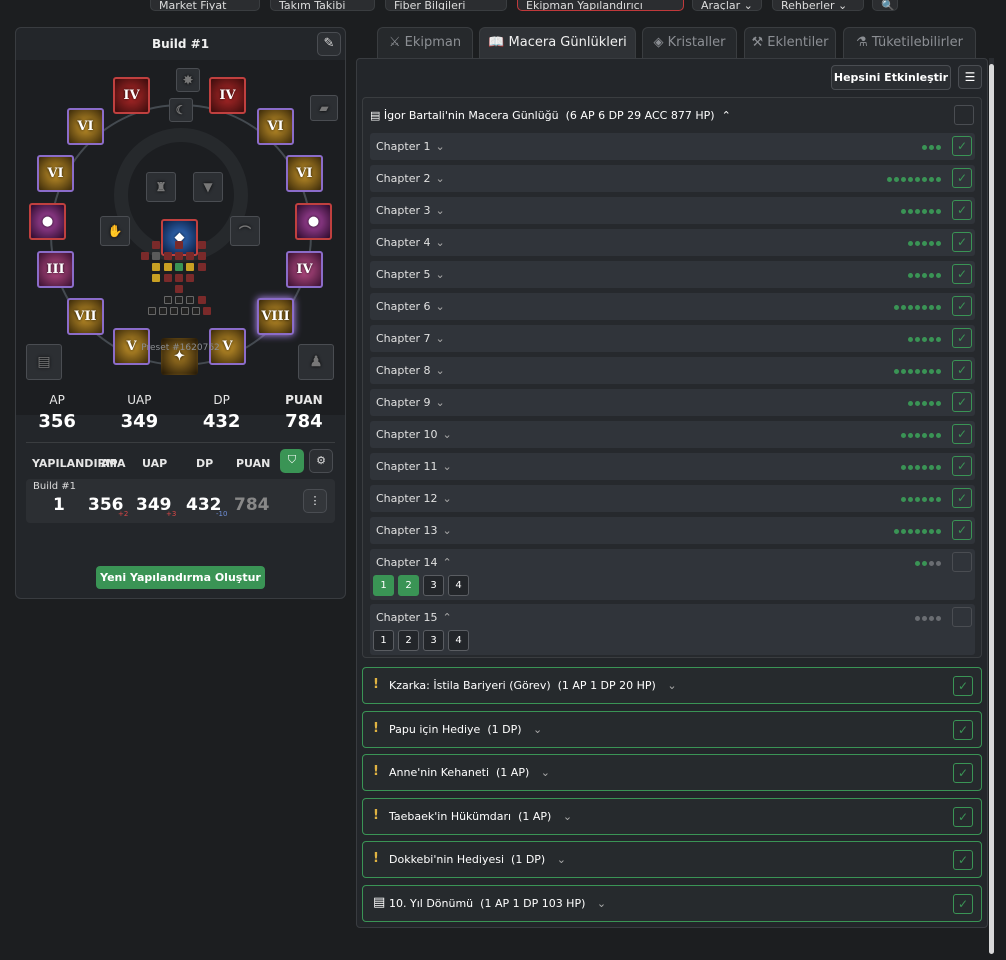  What do you see at coordinates (672, 338) in the screenshot?
I see `chapter-row: Chapter 7 ⌄ ✓` at bounding box center [672, 338].